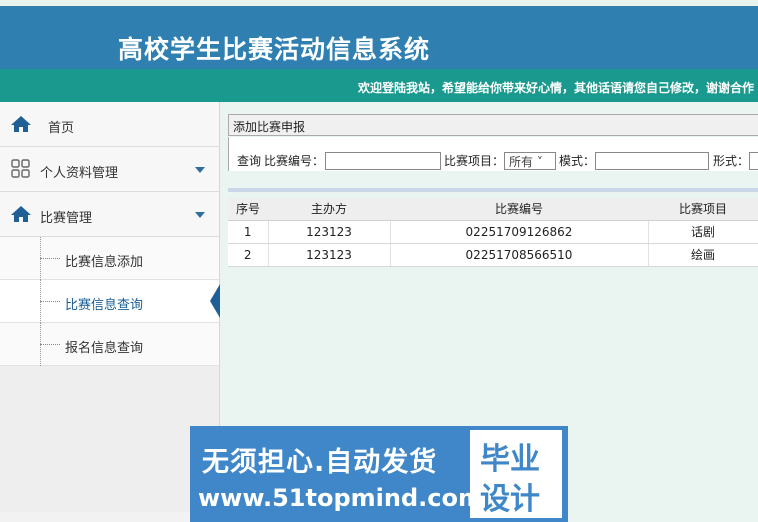  I want to click on table-cell: 02251709126862, so click(519, 232).